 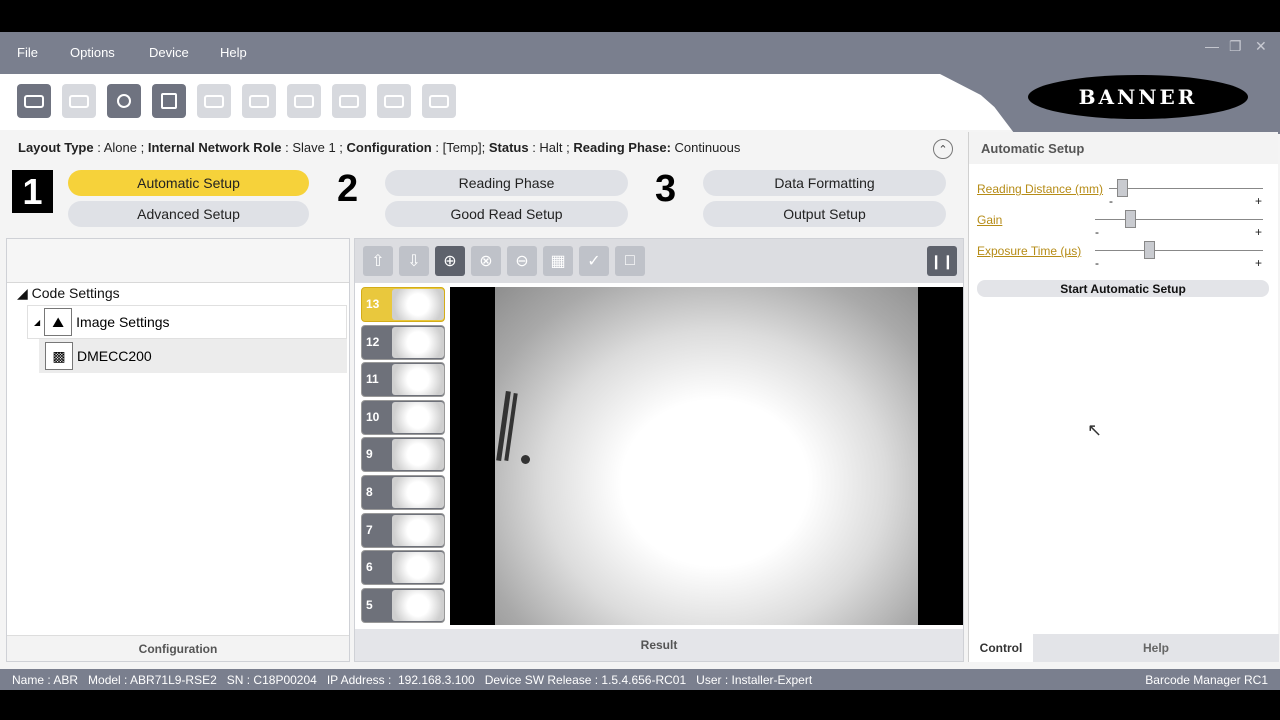 What do you see at coordinates (414, 261) in the screenshot?
I see `arrow-down-icon: ⇩` at bounding box center [414, 261].